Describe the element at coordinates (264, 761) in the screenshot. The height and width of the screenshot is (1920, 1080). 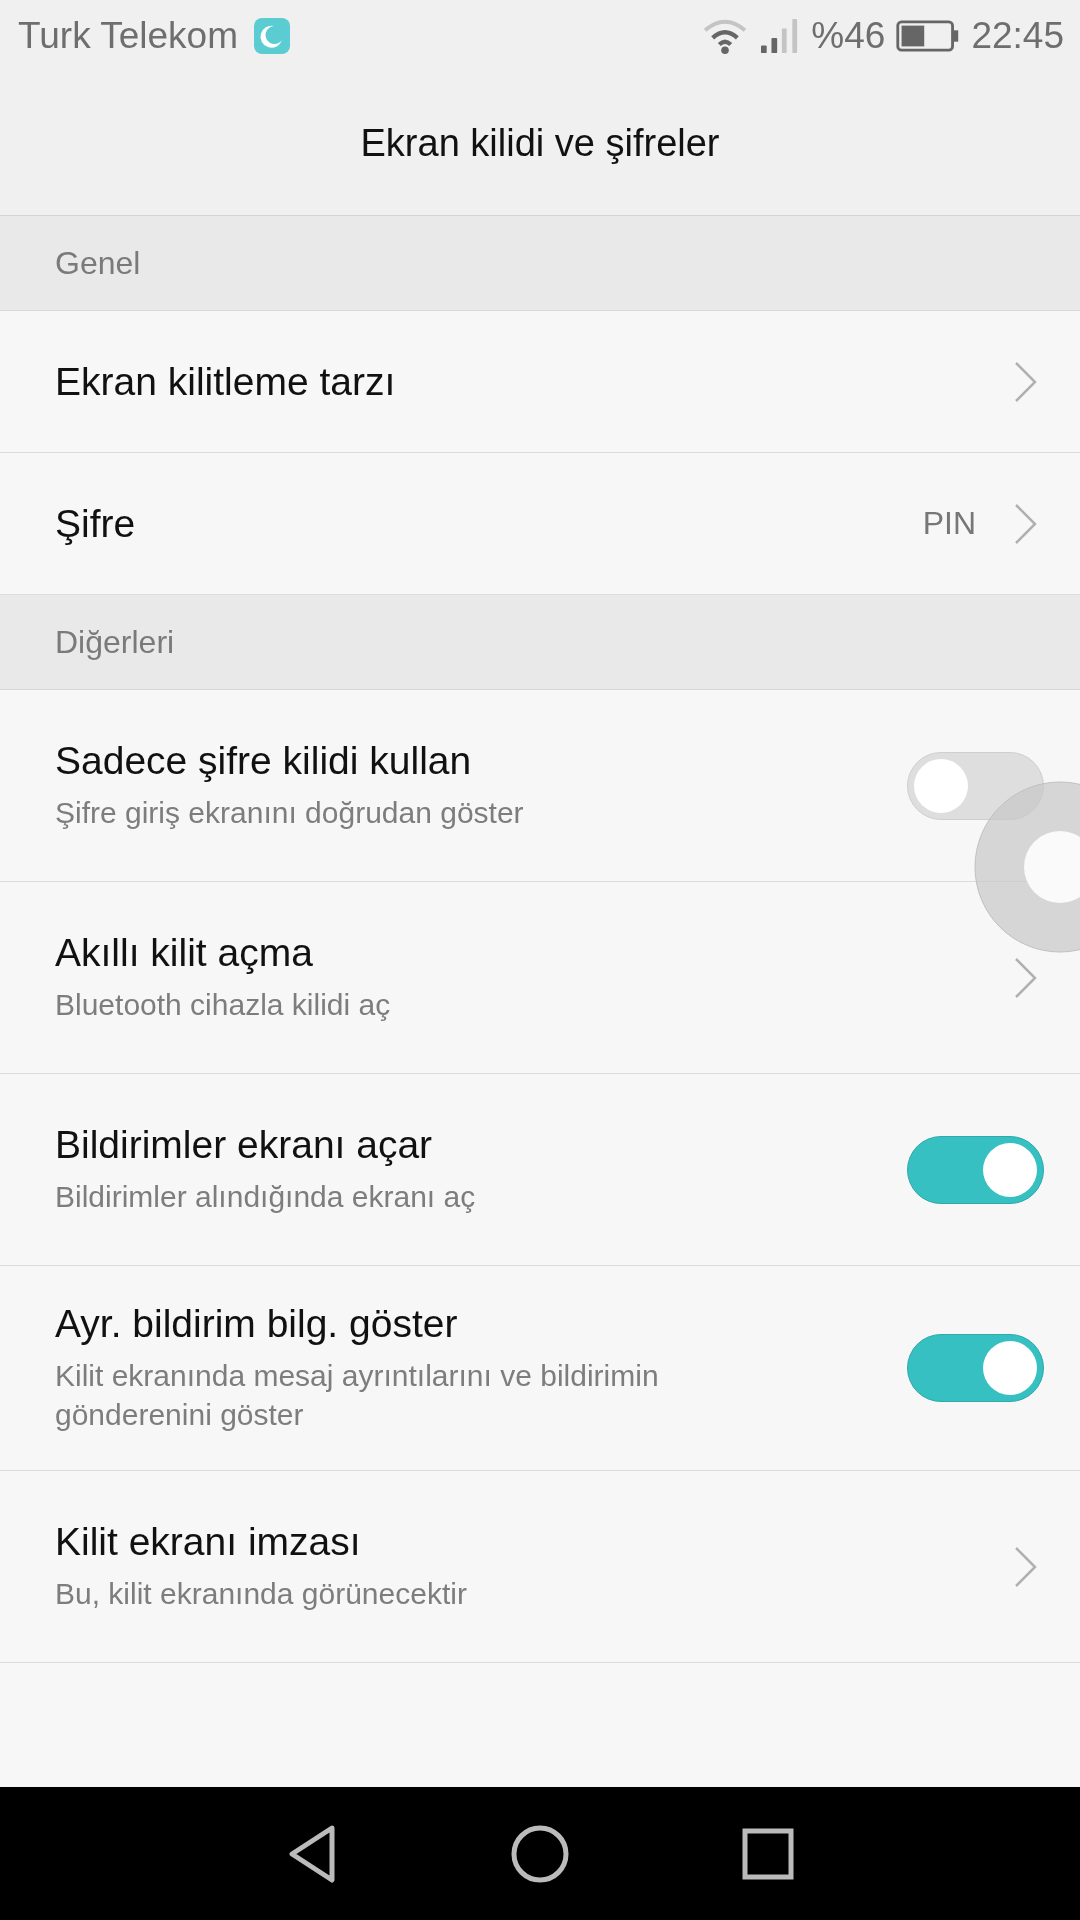
I see `setting-title: Sadece şifre kilidi kullan` at that location.